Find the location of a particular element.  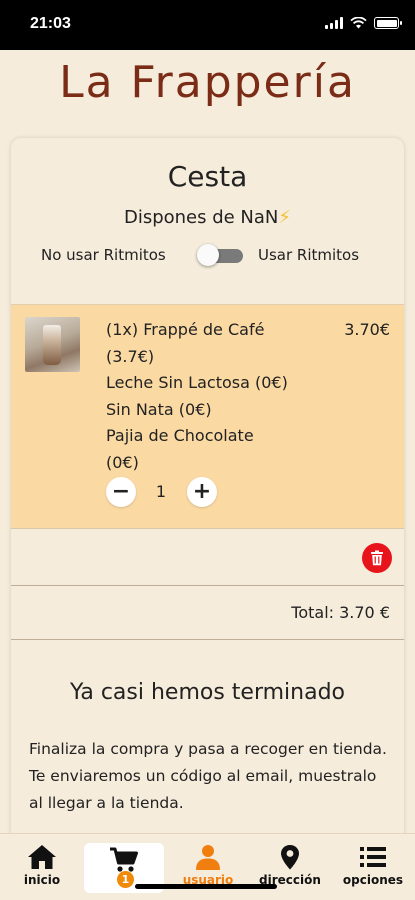

cart-title: Cesta is located at coordinates (207, 176).